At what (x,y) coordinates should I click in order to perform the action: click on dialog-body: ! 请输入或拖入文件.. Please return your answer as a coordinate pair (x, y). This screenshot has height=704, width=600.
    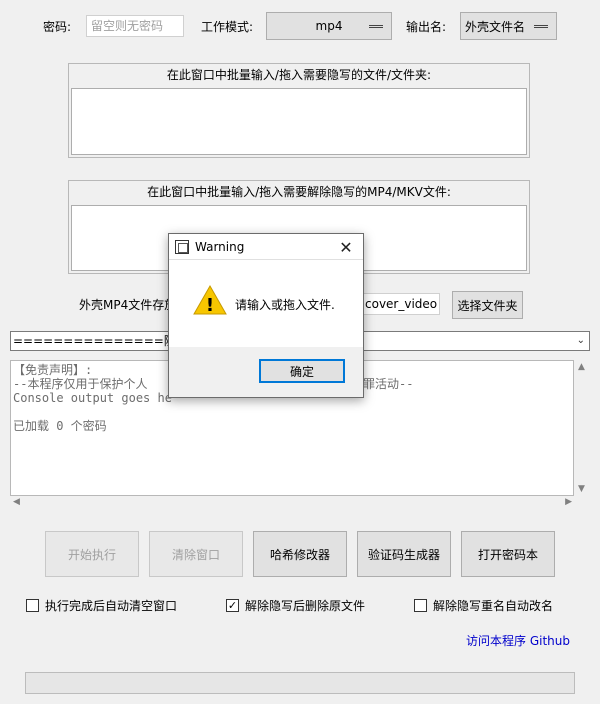
    Looking at the image, I should click on (266, 303).